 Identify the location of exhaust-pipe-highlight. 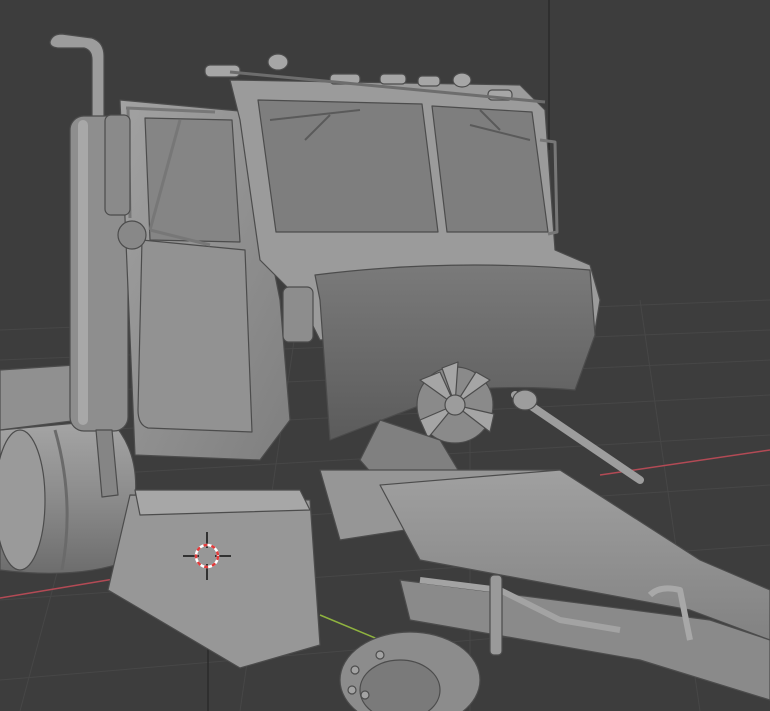
(83, 272).